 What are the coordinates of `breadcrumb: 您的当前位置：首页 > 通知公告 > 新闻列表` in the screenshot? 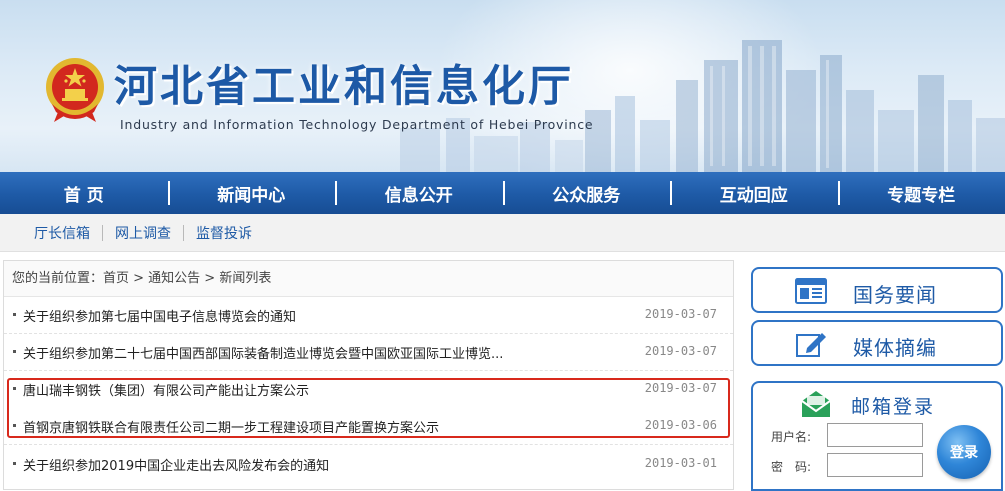 It's located at (368, 279).